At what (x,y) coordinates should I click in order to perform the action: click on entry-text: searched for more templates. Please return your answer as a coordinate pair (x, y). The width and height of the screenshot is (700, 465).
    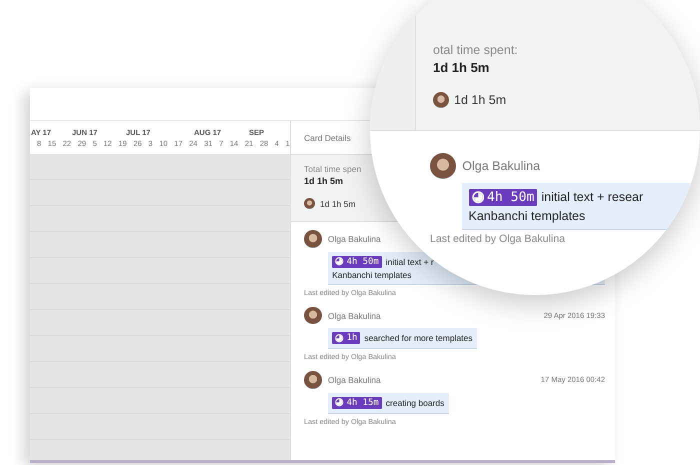
    Looking at the image, I should click on (418, 338).